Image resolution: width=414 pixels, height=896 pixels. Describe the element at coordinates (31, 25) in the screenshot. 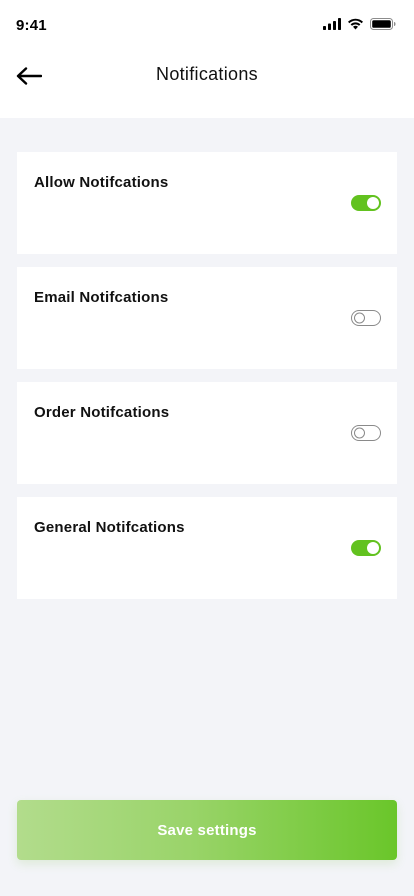

I see `status-time: 9:41` at that location.